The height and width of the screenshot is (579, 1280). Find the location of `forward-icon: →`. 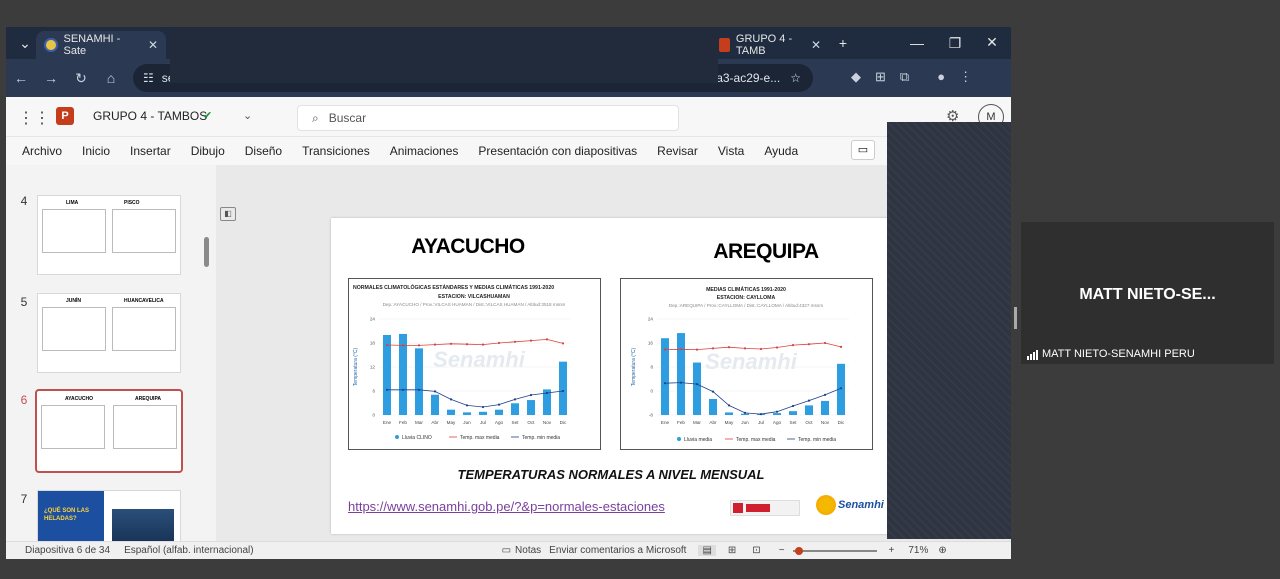

forward-icon: → is located at coordinates (51, 78).